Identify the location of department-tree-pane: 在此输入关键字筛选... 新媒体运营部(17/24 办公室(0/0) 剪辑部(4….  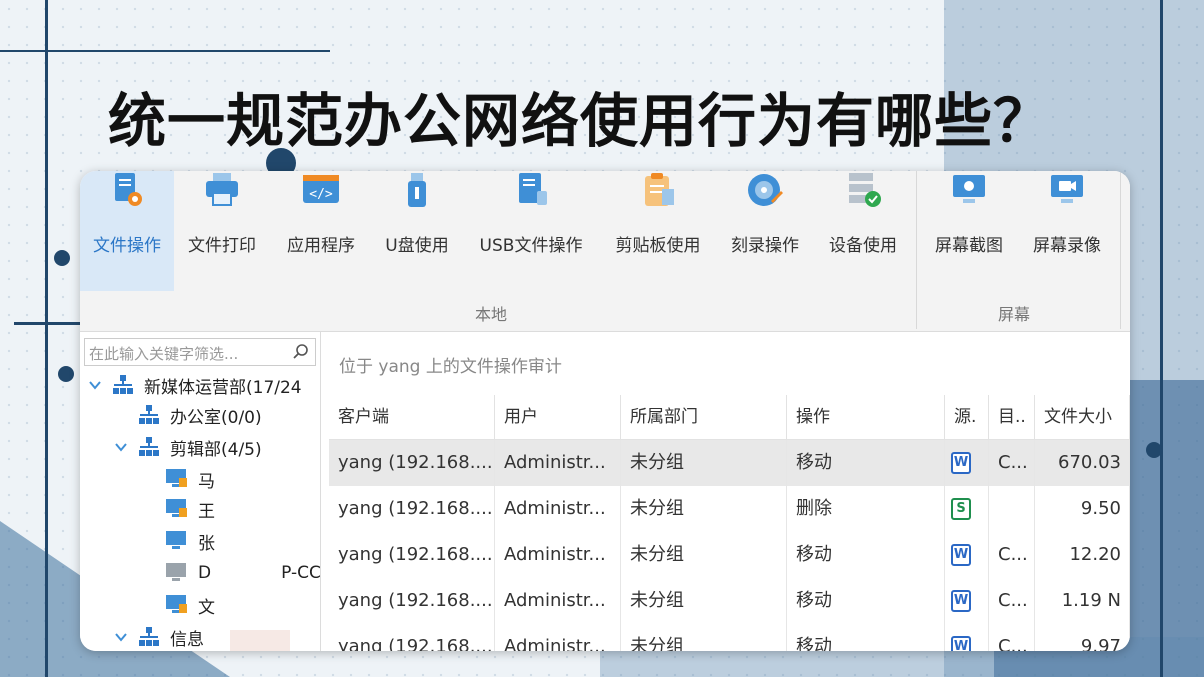
(200, 491).